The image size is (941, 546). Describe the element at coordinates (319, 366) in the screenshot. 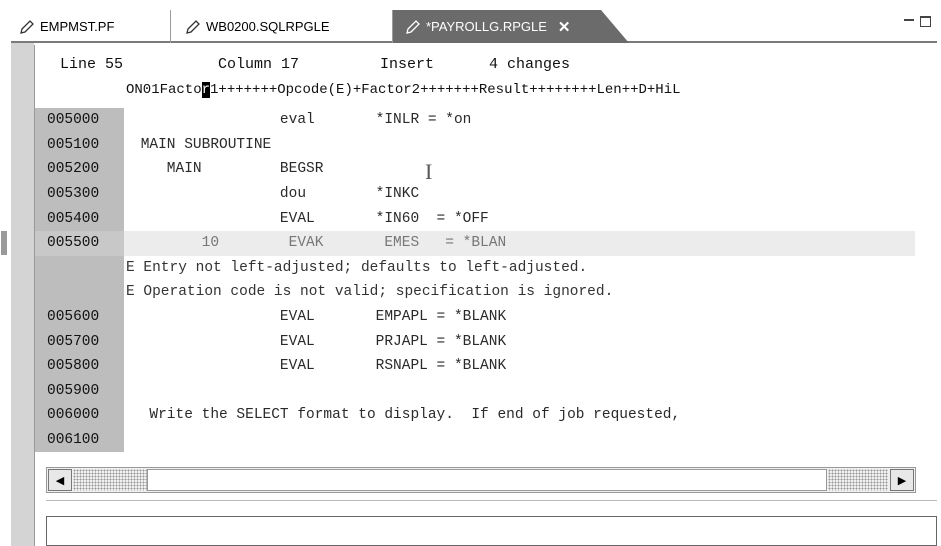

I see `source-code-text: EVAL RSNAPL = *BLANK` at that location.